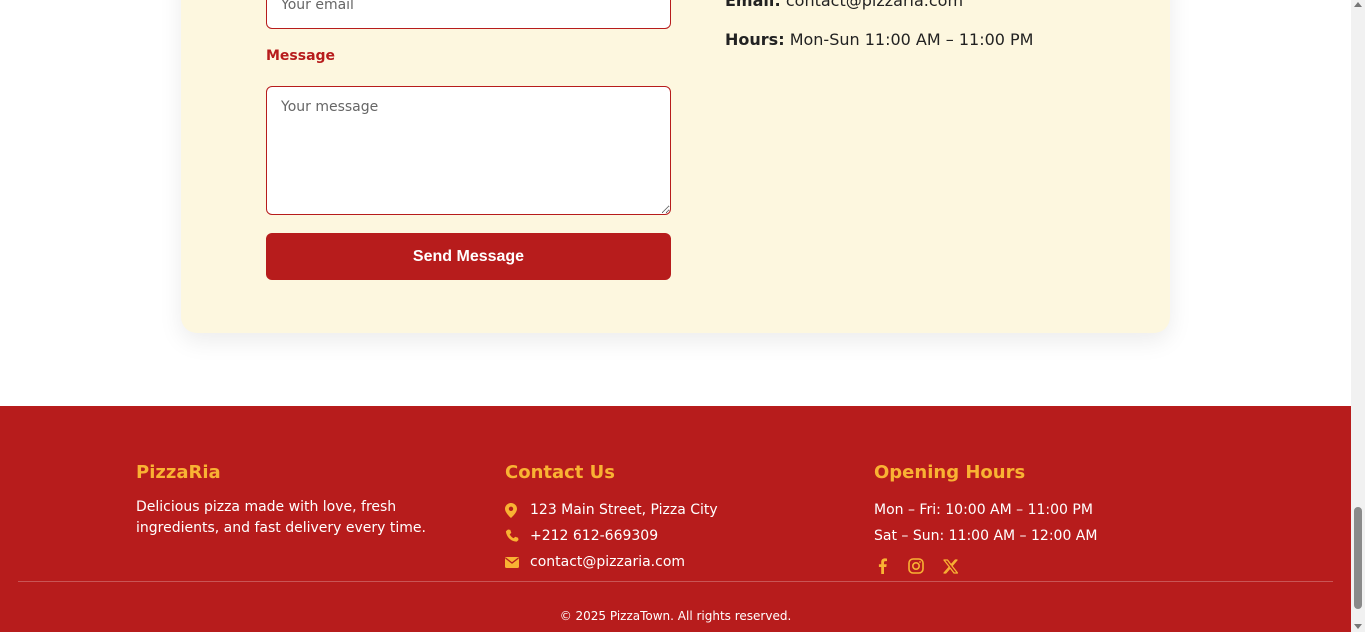 This screenshot has height=632, width=1365. I want to click on footer-contact-title: Contact Us, so click(560, 472).